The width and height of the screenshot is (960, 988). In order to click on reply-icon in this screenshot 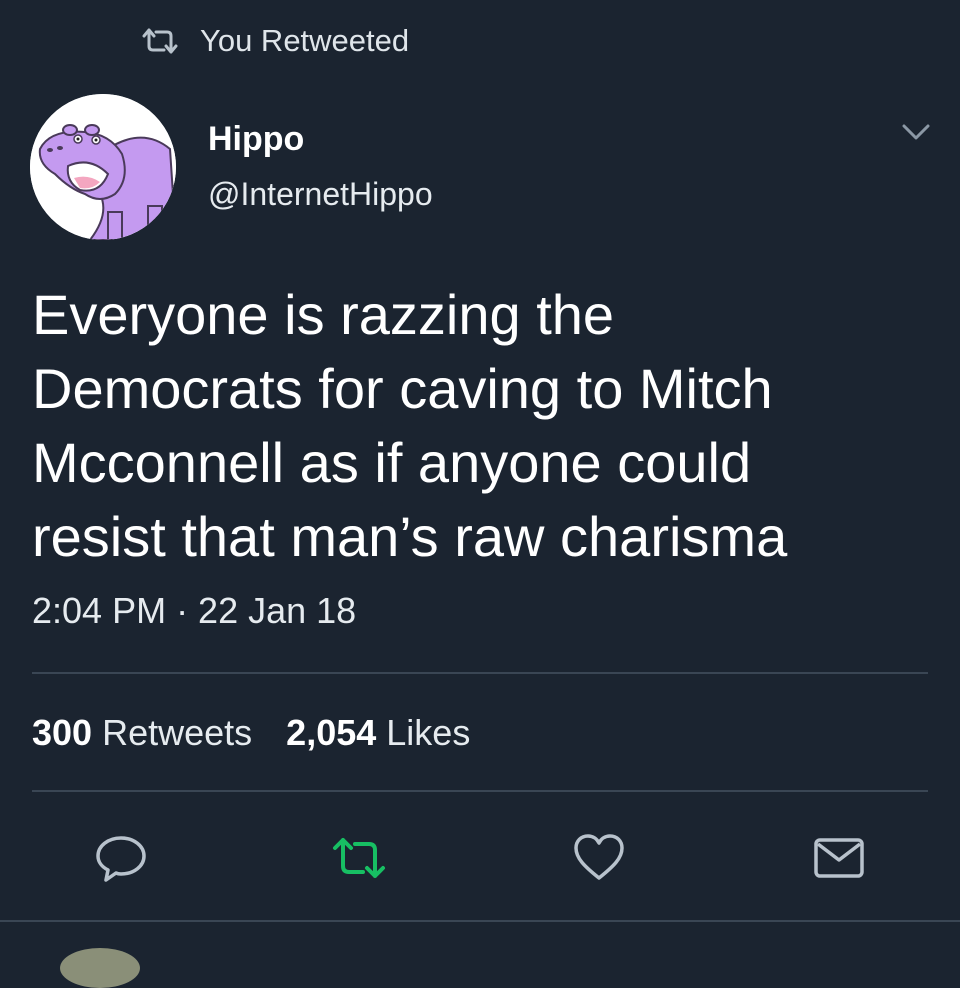, I will do `click(121, 859)`.